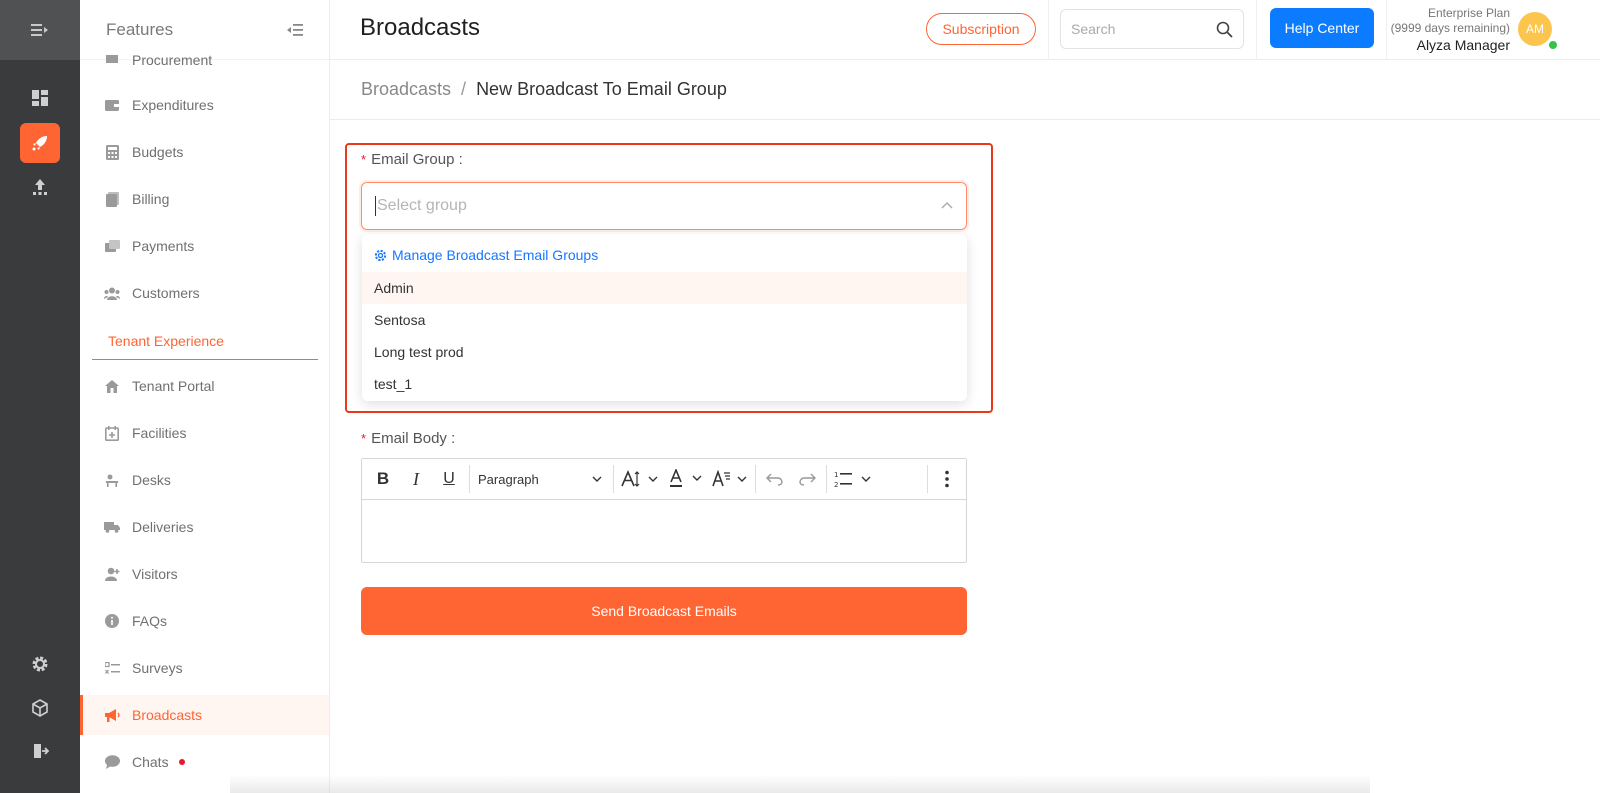 Image resolution: width=1600 pixels, height=793 pixels. Describe the element at coordinates (295, 30) in the screenshot. I see `collapse-sidebar-icon` at that location.